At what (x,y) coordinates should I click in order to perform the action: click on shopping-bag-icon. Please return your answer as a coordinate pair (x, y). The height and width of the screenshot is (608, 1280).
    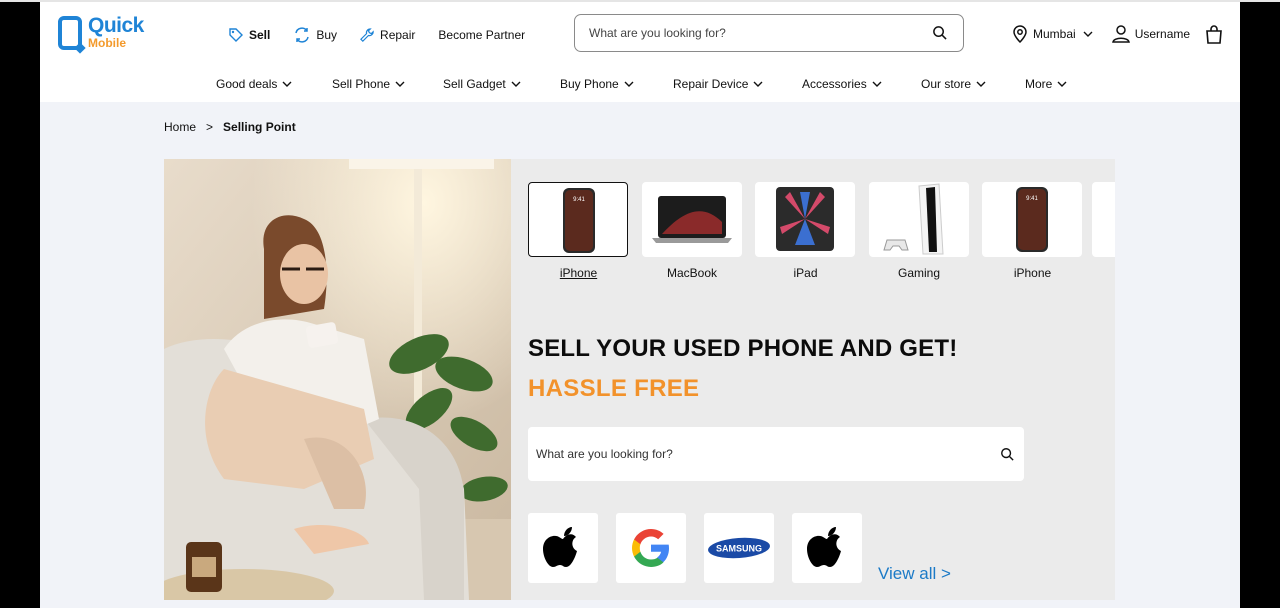
    Looking at the image, I should click on (1214, 34).